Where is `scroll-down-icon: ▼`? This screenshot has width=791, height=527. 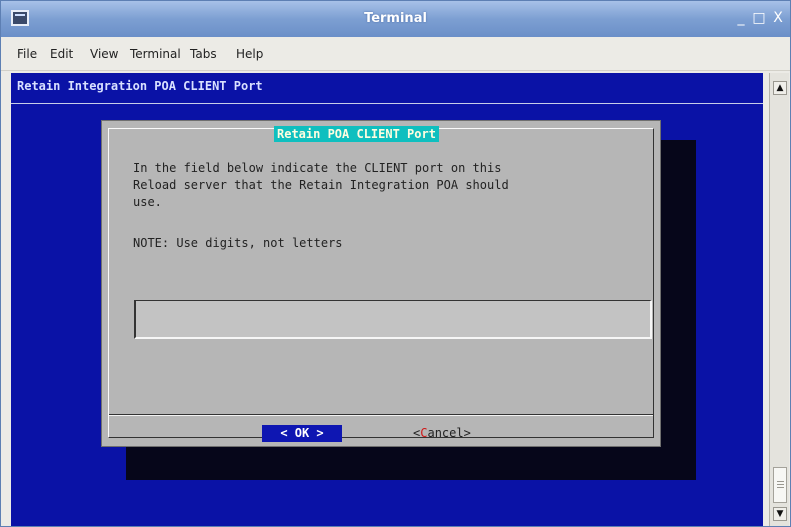
scroll-down-icon: ▼ is located at coordinates (780, 514).